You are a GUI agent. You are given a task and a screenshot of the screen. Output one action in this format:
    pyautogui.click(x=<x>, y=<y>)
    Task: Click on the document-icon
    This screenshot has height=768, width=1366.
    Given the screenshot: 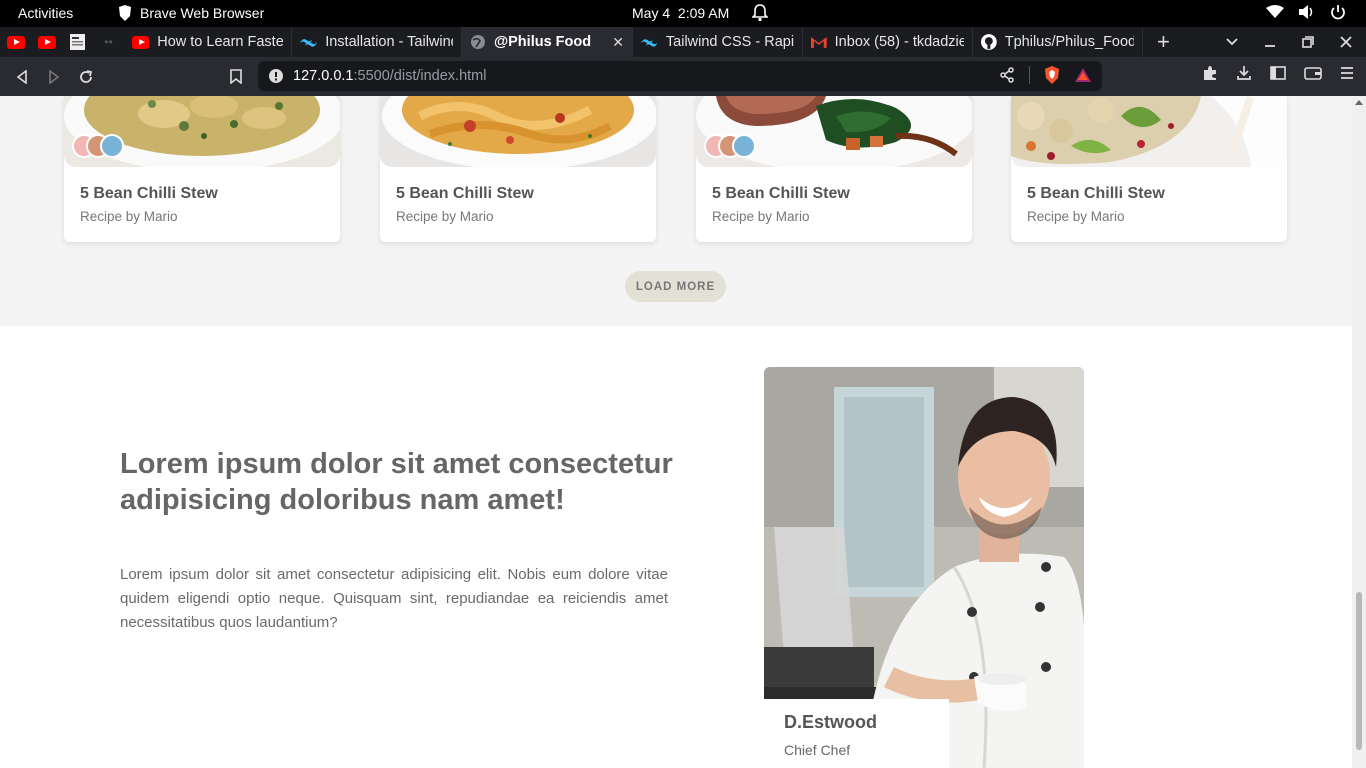 What is the action you would take?
    pyautogui.click(x=77, y=42)
    